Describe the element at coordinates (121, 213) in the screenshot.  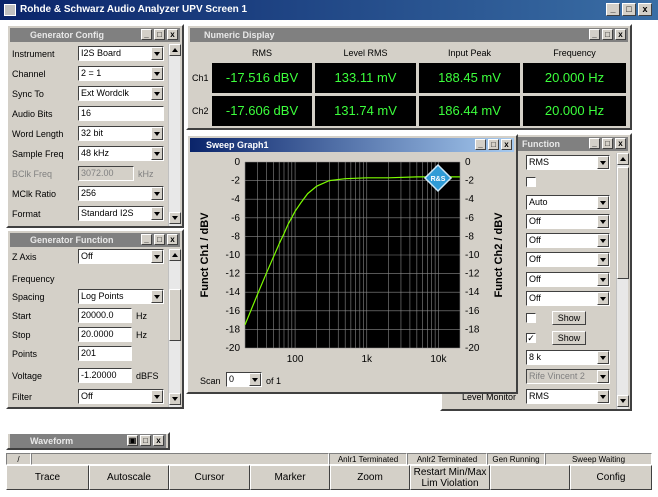
I see `format-select: Standard I2S` at that location.